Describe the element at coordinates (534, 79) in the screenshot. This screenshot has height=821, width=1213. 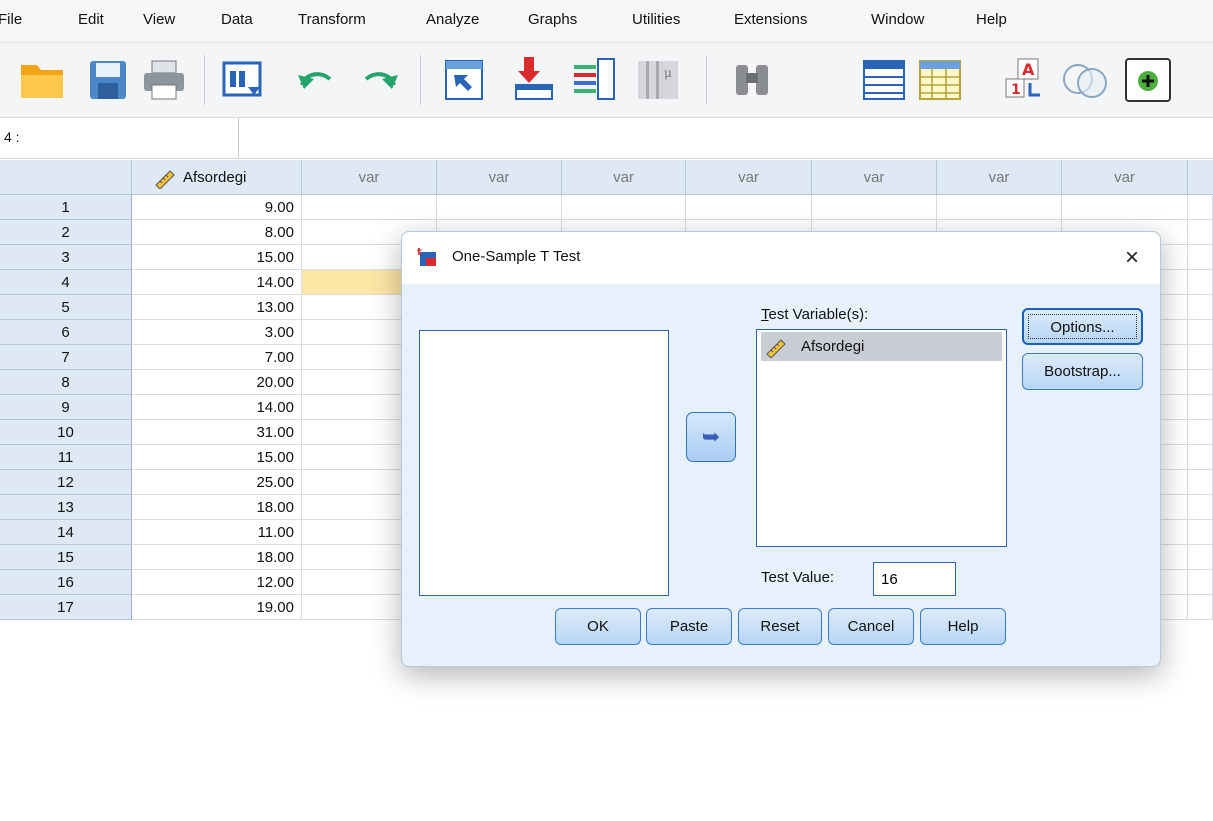
I see `insert-cases-icon` at that location.